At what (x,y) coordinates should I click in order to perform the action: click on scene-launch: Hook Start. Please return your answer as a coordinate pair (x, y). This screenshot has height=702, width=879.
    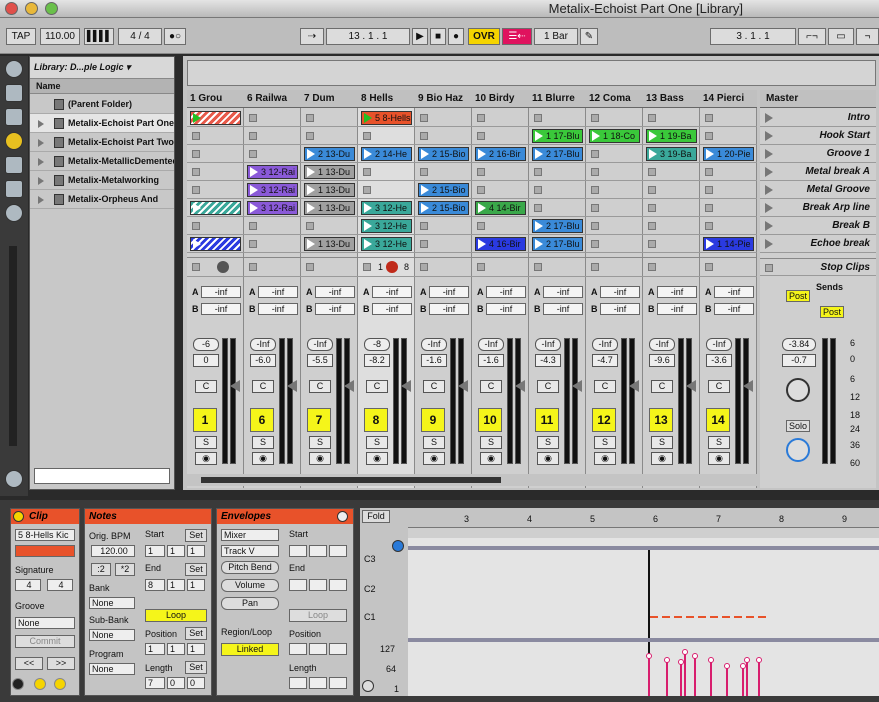
    Looking at the image, I should click on (818, 136).